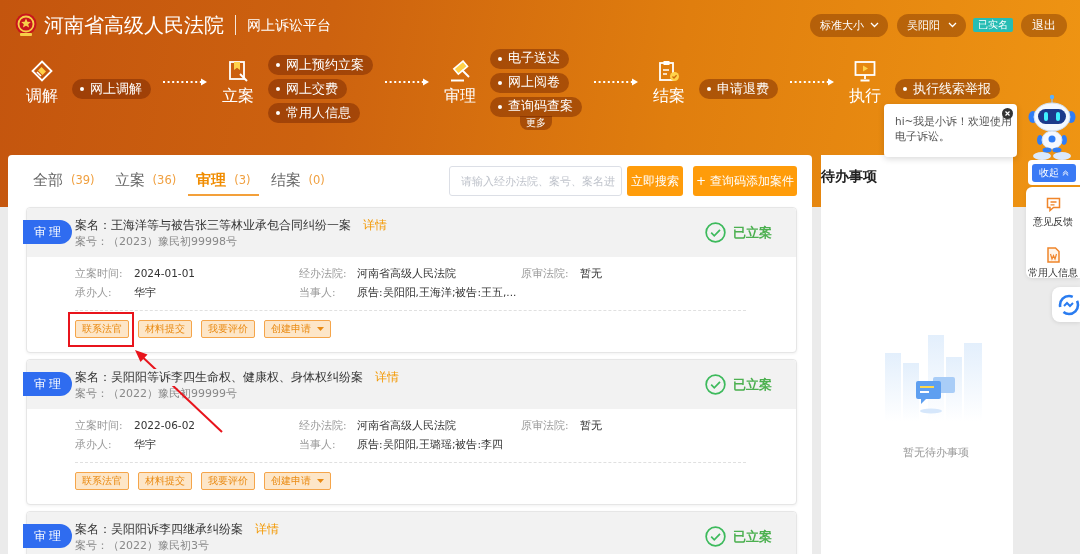 This screenshot has height=554, width=1080. Describe the element at coordinates (26, 25) in the screenshot. I see `emblem-icon` at that location.